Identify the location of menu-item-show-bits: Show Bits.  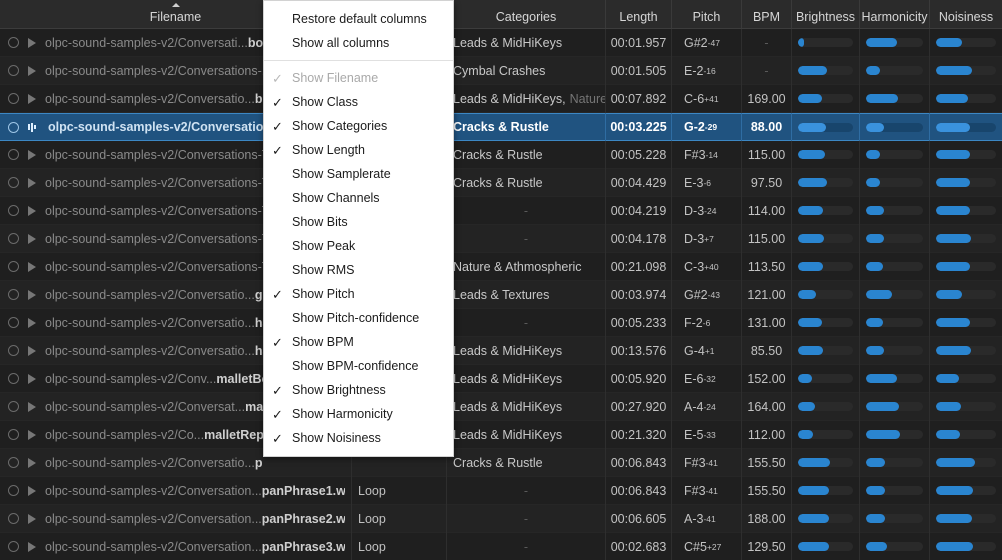
(358, 222).